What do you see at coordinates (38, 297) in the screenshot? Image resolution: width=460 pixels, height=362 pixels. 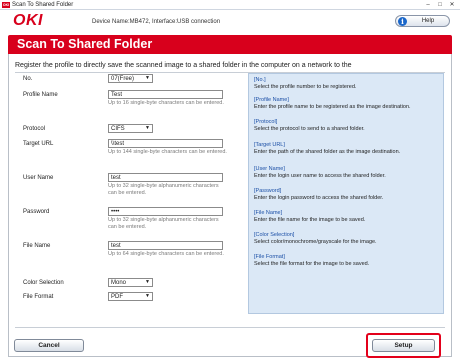 I see `file-format-label: File Format` at bounding box center [38, 297].